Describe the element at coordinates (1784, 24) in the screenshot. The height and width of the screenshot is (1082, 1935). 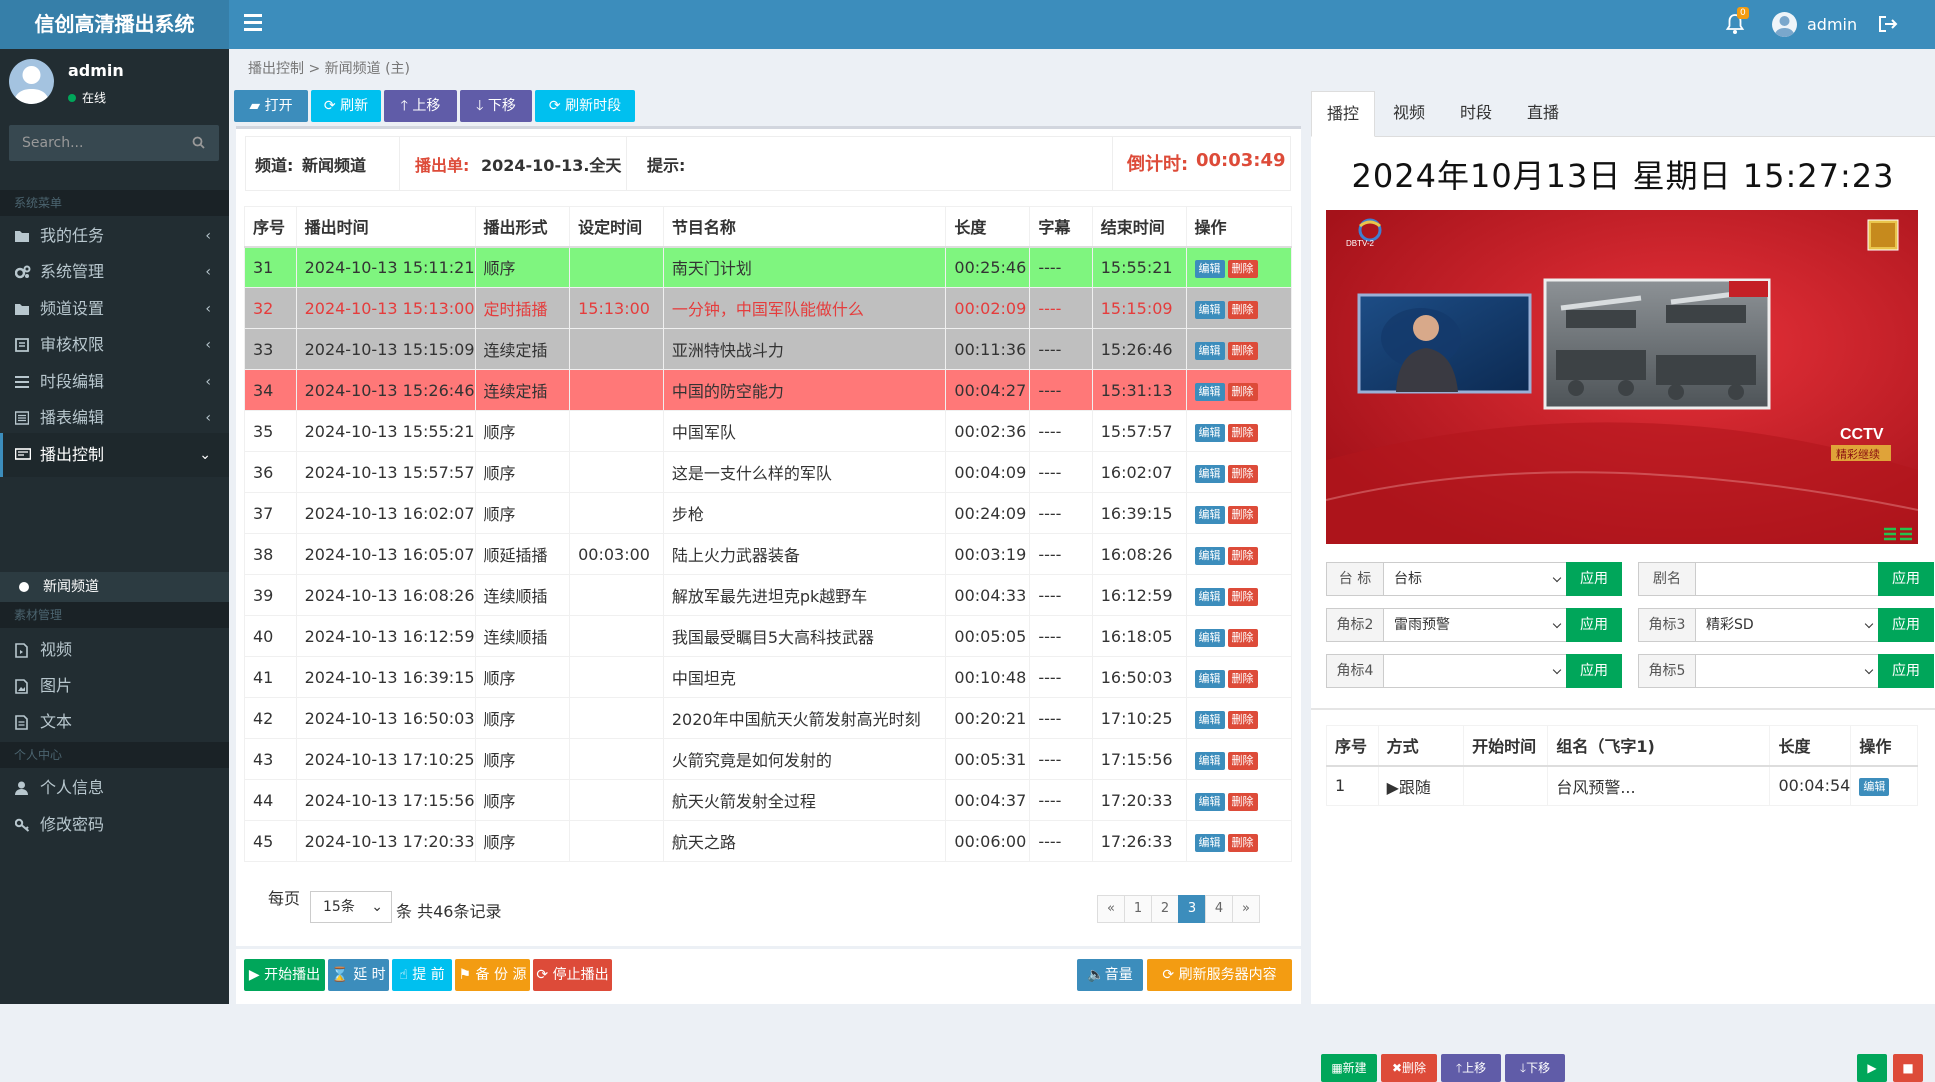
I see `user-avatar` at that location.